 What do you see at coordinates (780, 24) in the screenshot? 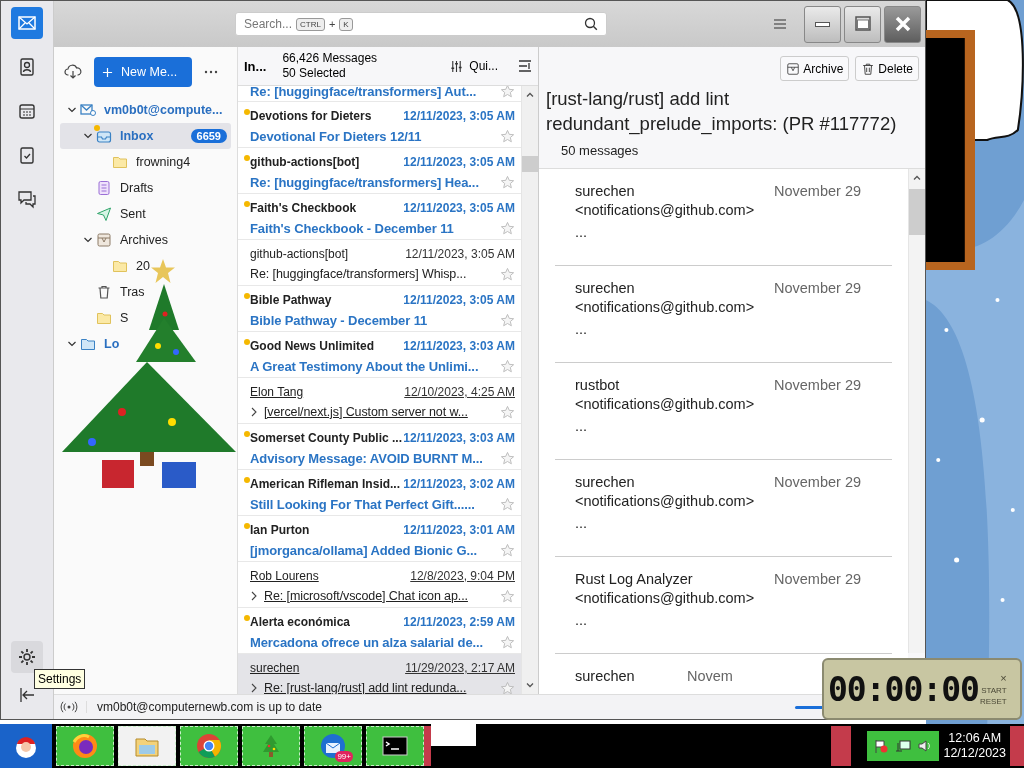
I see `menu-icon` at bounding box center [780, 24].